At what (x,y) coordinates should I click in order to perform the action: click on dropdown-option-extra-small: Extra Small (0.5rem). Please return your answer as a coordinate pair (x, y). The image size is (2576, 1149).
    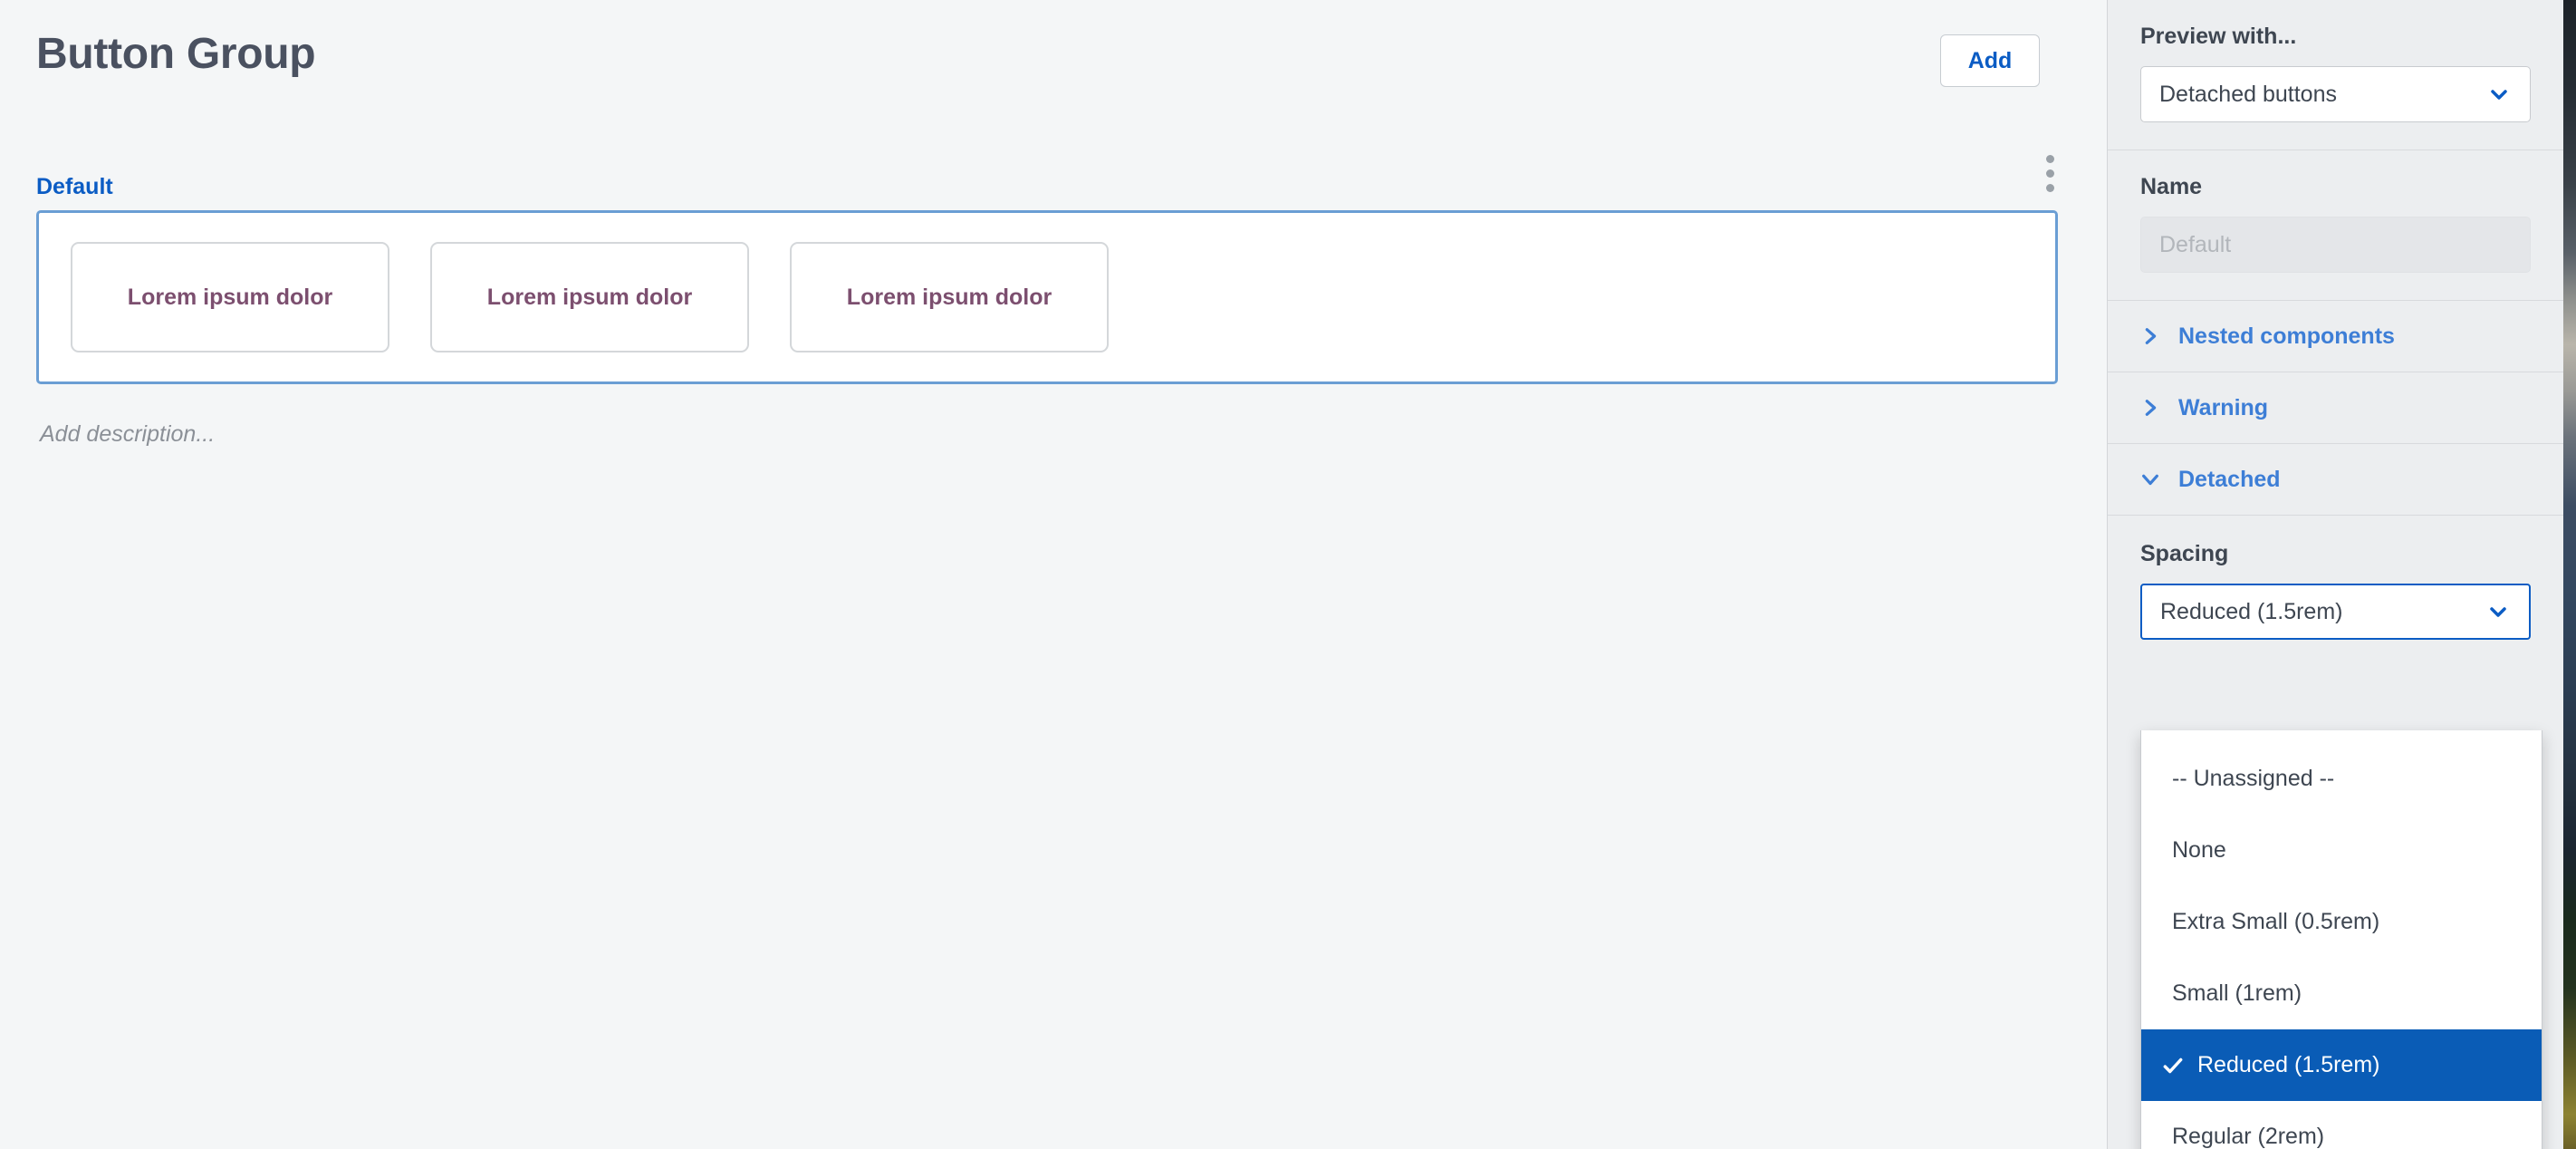
    Looking at the image, I should click on (2341, 922).